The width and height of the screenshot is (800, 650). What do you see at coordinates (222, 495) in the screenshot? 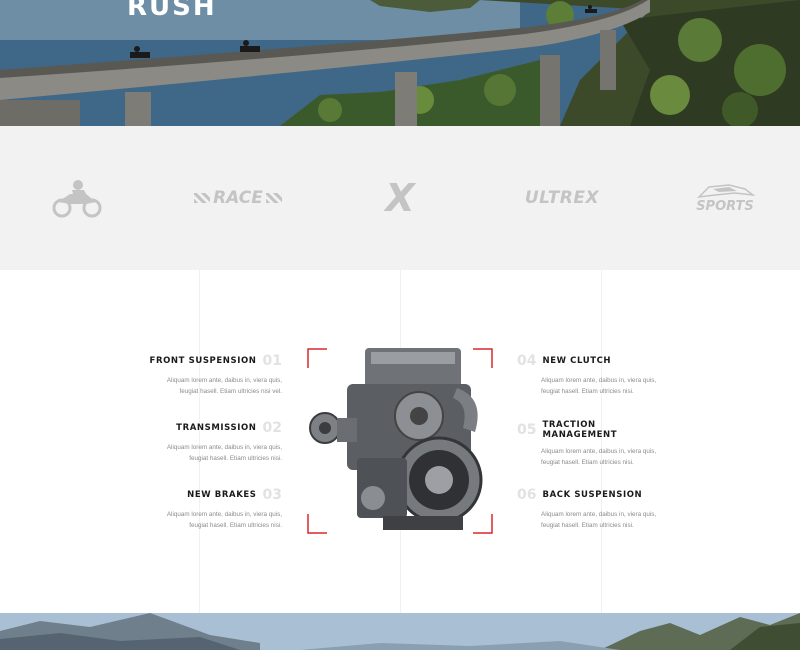
I see `feature-title: NEW BRAKES` at bounding box center [222, 495].